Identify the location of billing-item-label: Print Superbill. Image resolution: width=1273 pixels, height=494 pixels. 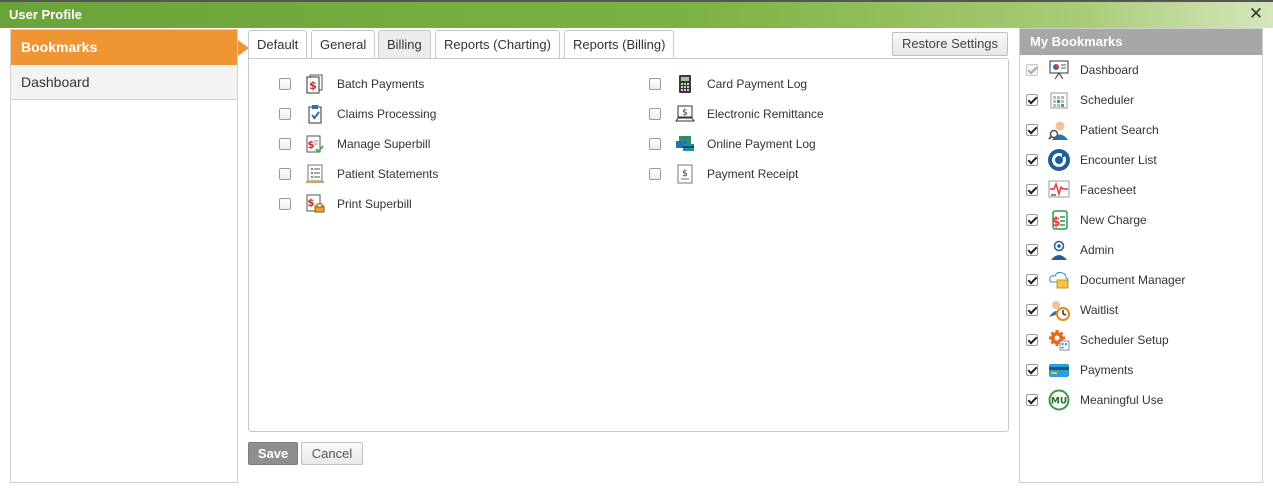
(374, 204).